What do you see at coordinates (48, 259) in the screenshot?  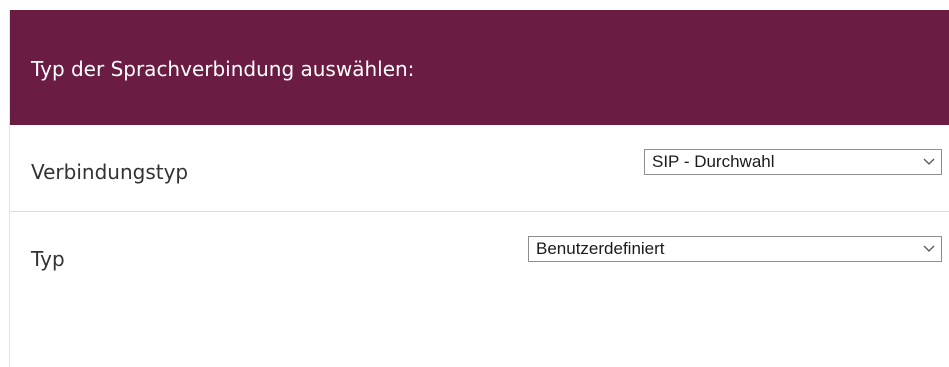 I see `typ-label: Typ` at bounding box center [48, 259].